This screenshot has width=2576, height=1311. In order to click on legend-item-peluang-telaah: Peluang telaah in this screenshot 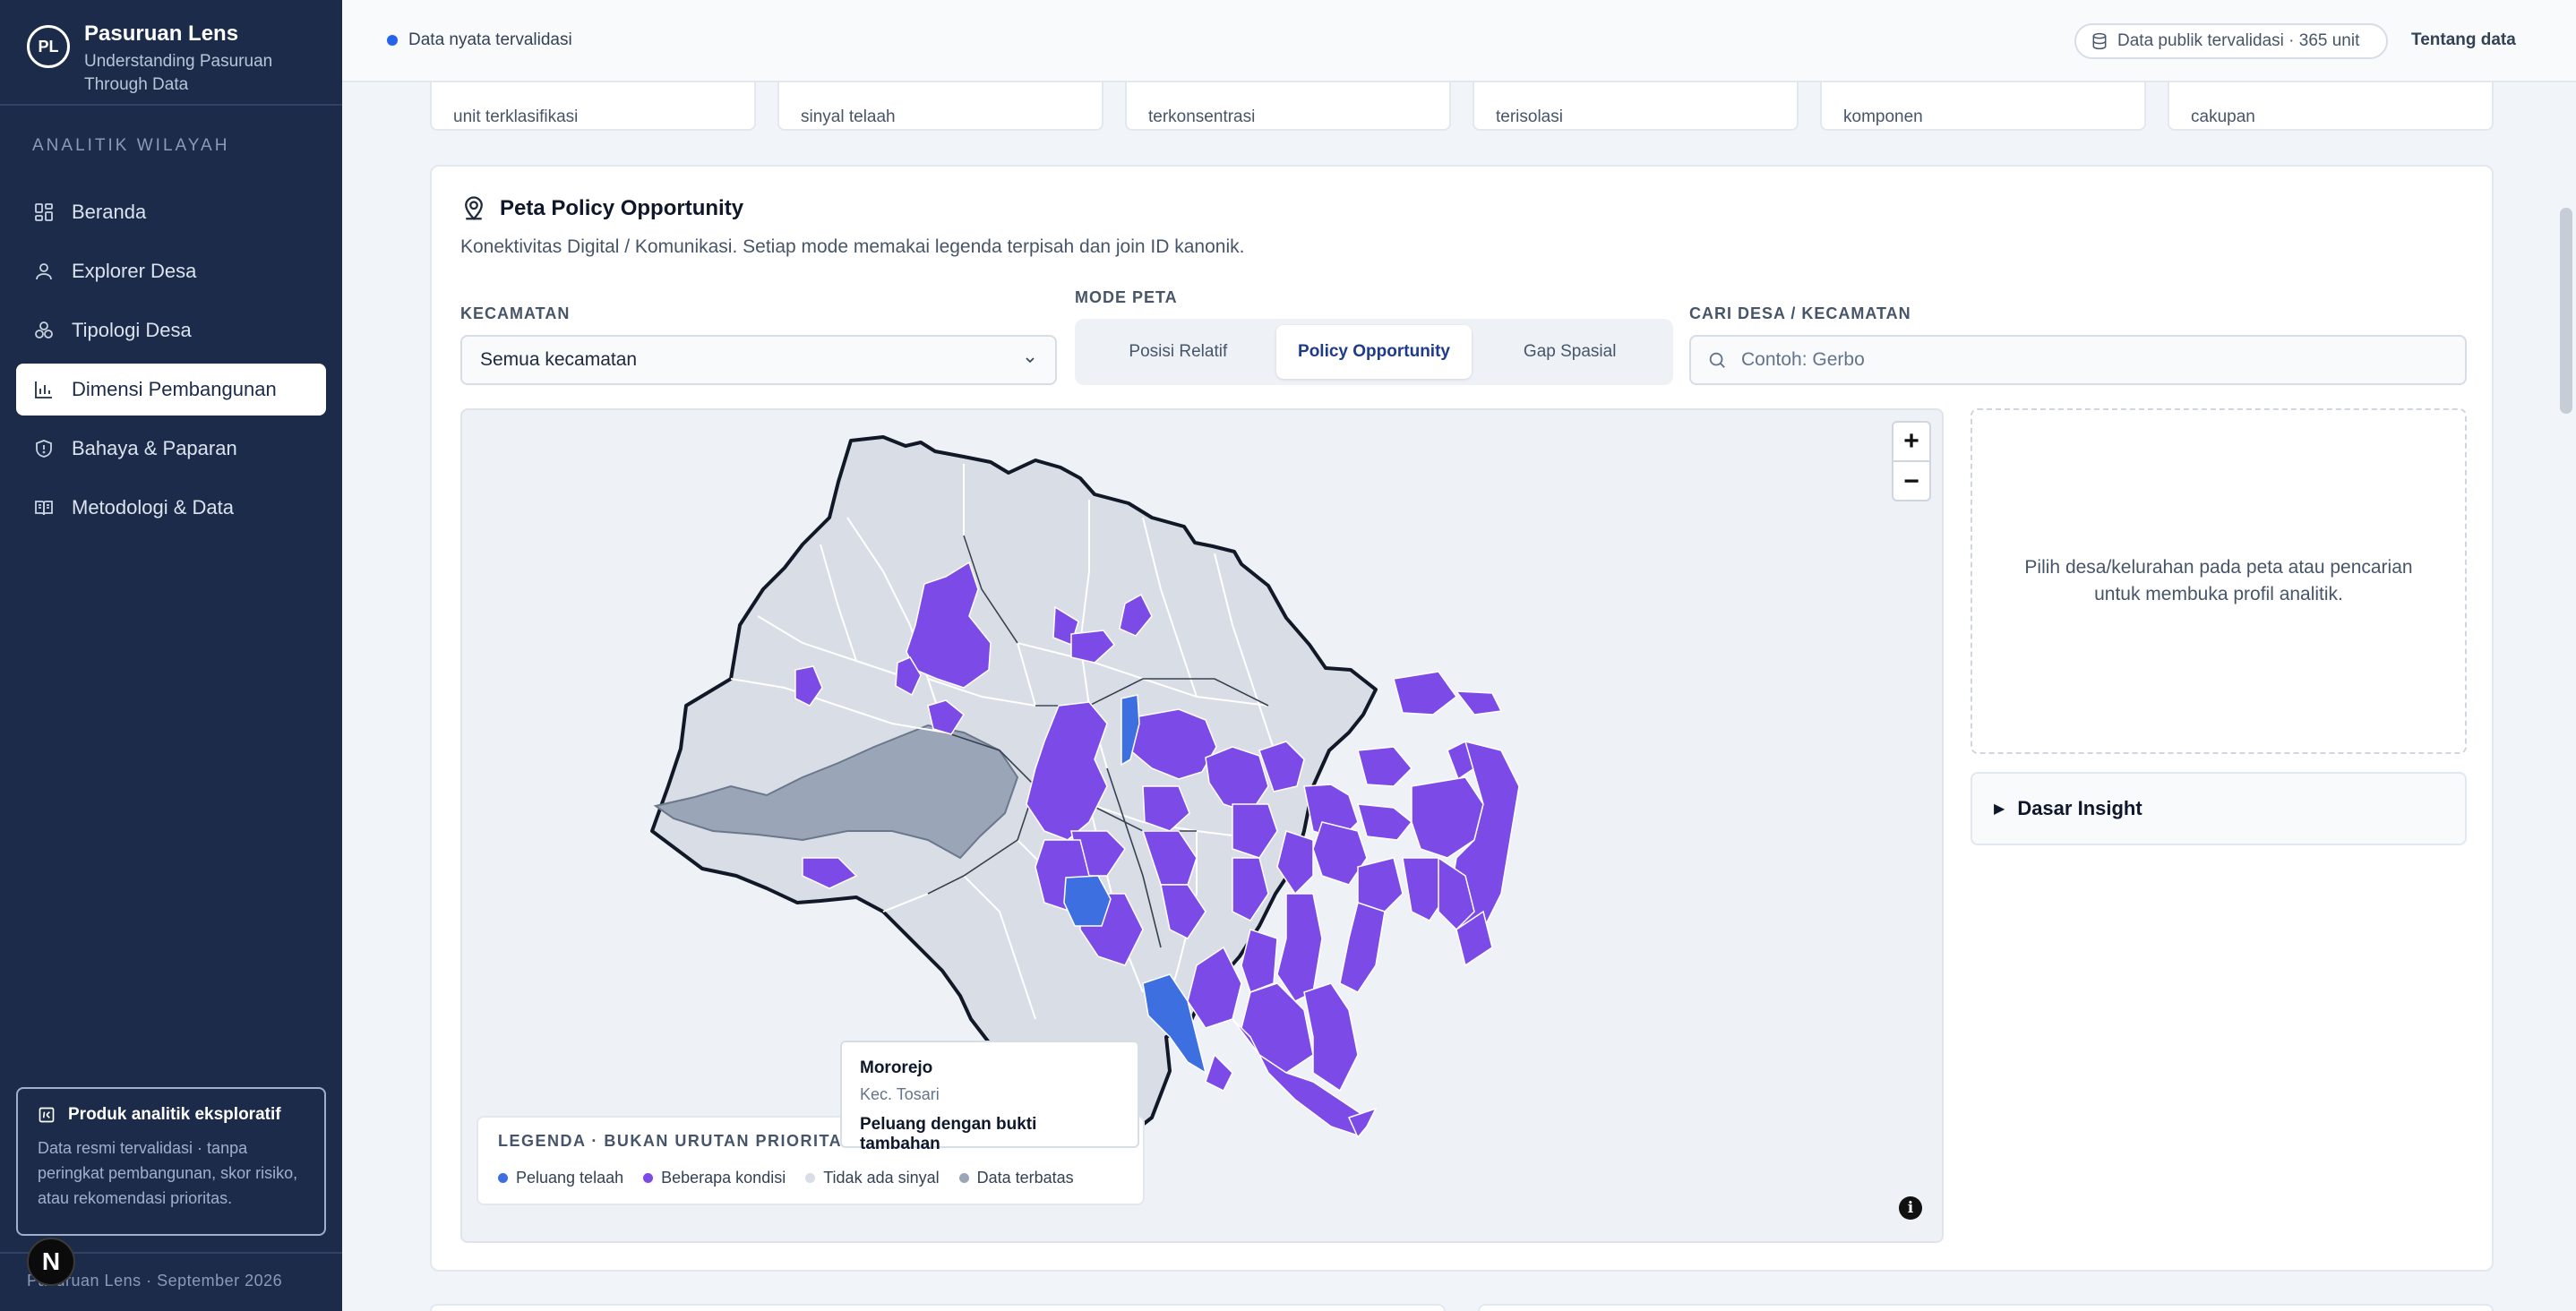, I will do `click(560, 1178)`.